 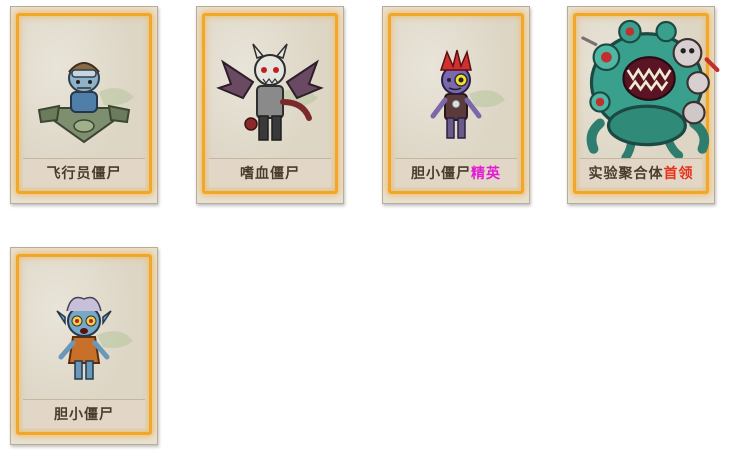 What do you see at coordinates (270, 92) in the screenshot?
I see `bloodthirsty-zombie-icon` at bounding box center [270, 92].